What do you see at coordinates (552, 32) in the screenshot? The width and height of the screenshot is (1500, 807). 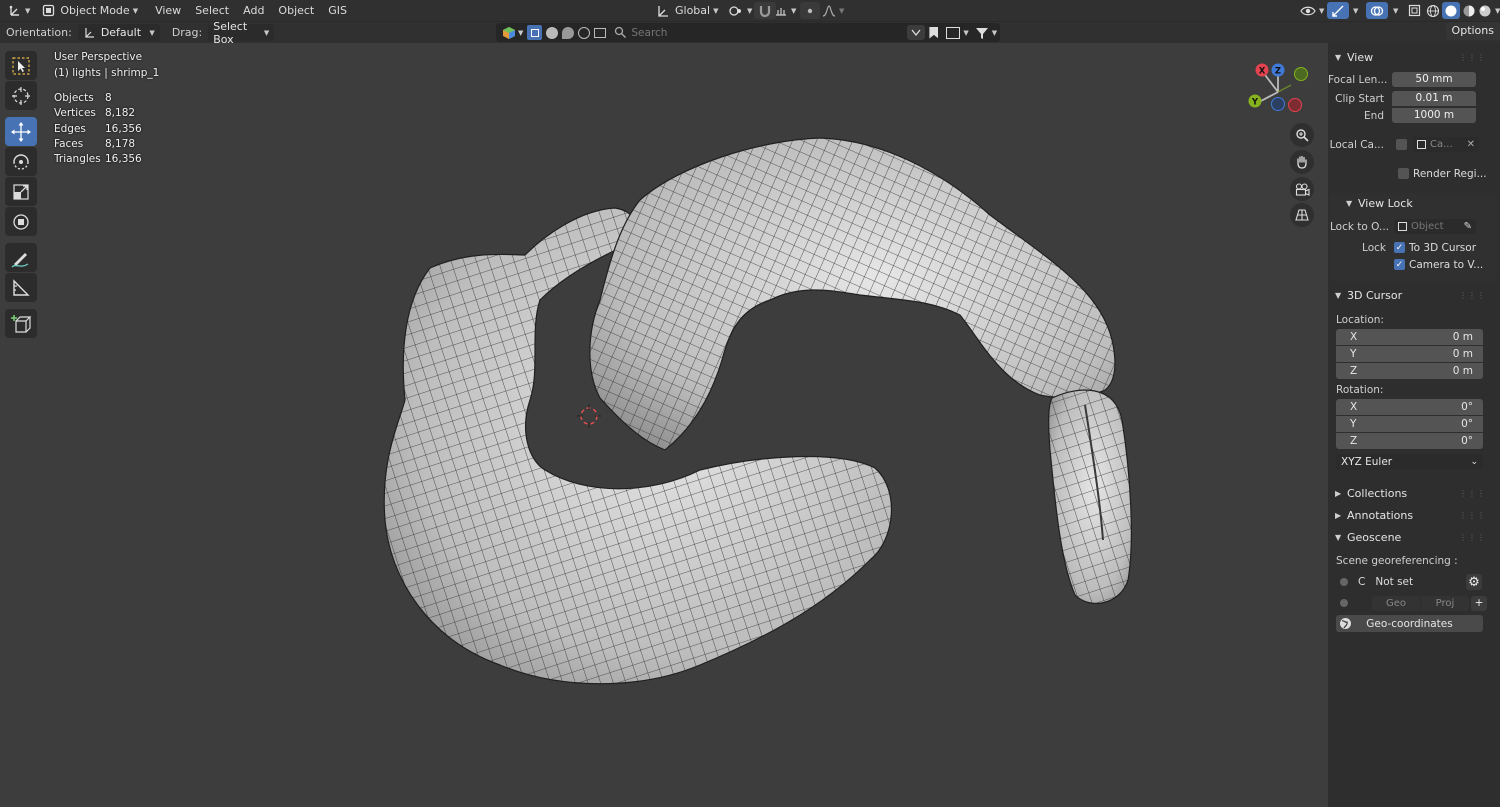 I see `sphere-filter-icon` at bounding box center [552, 32].